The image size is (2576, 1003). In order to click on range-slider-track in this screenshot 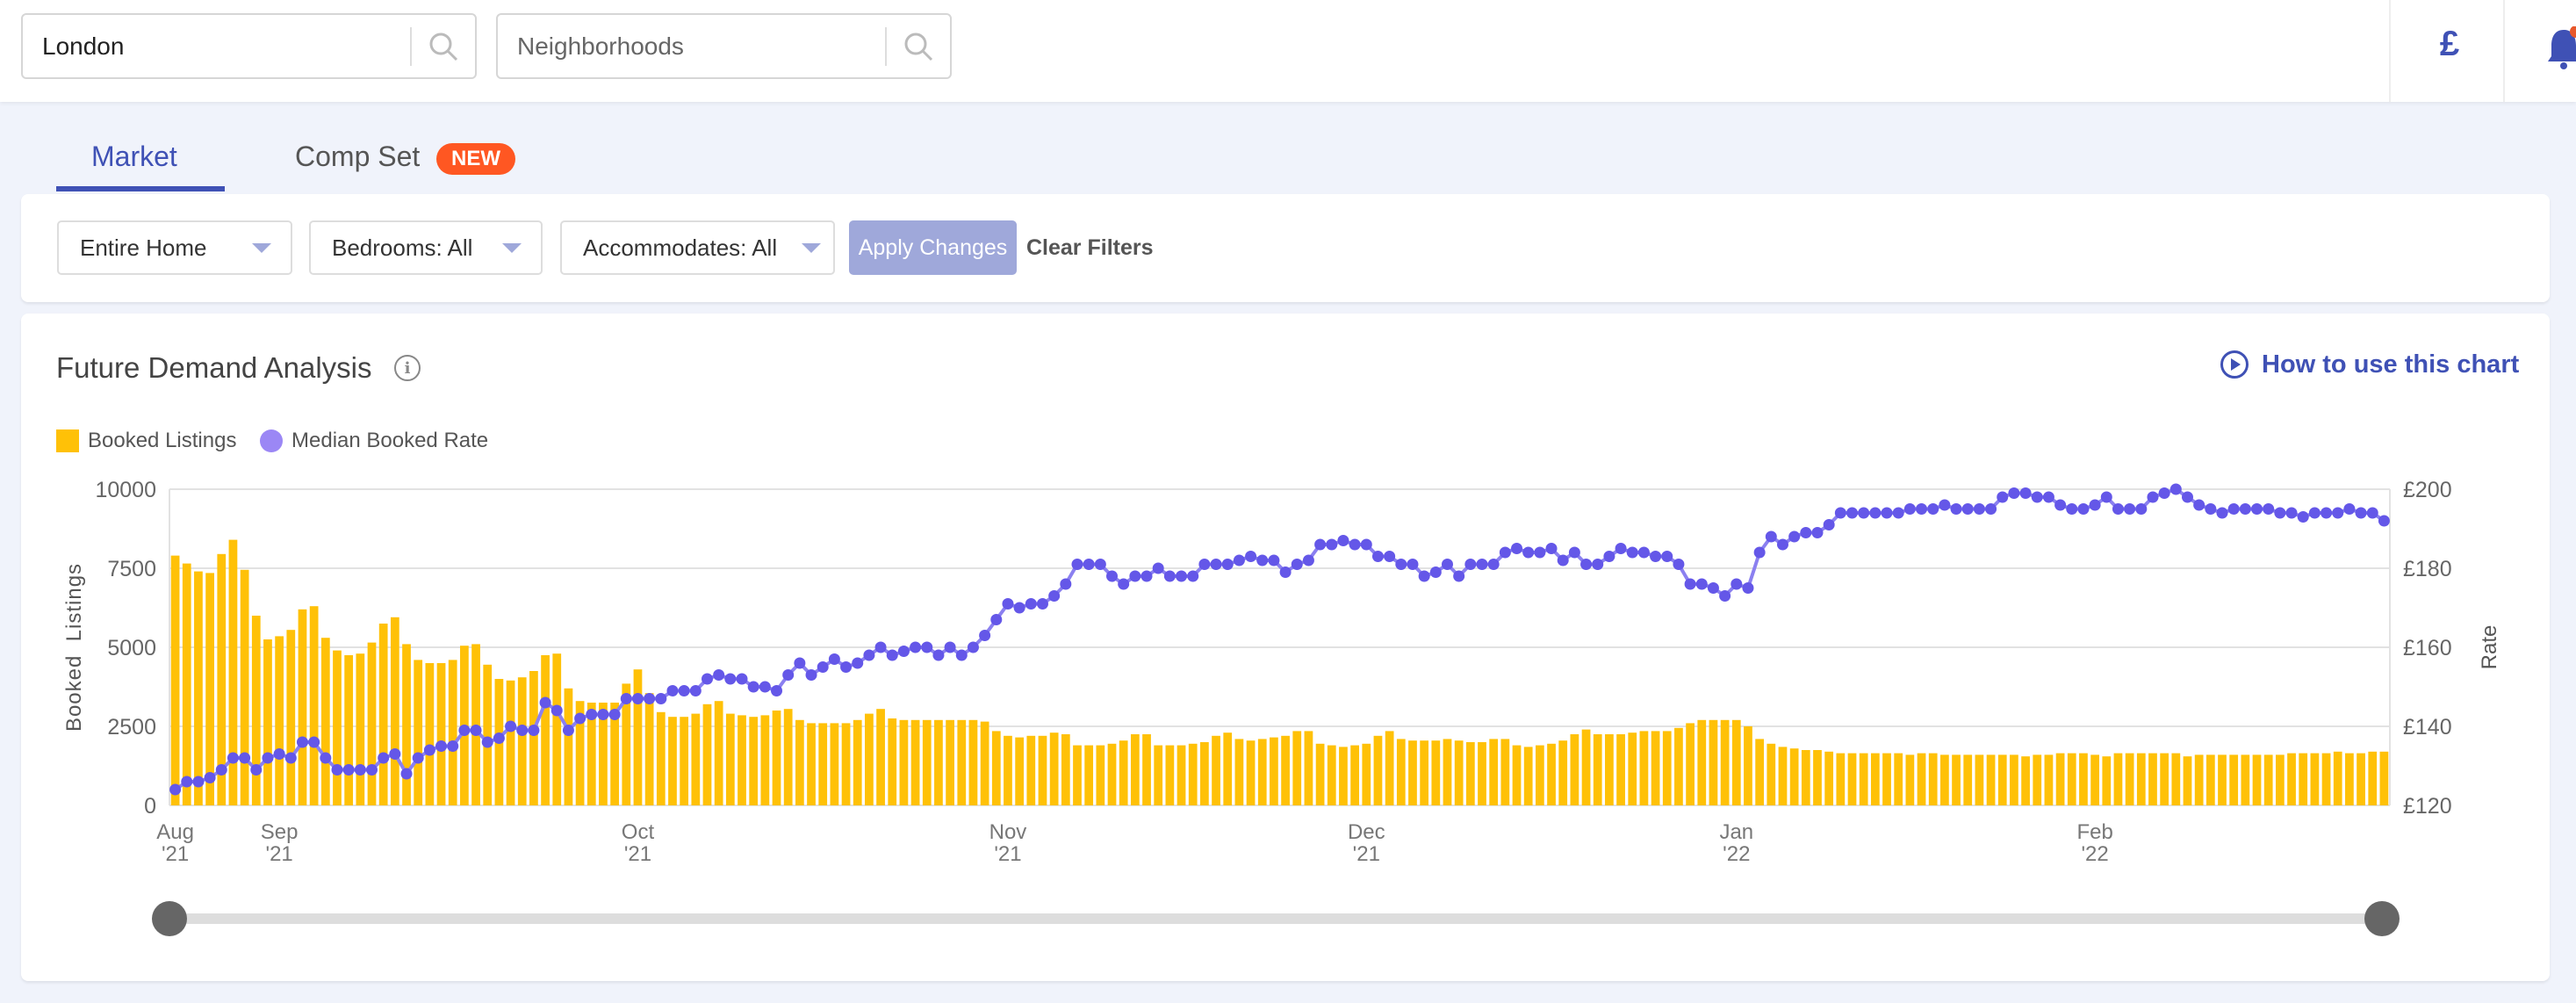, I will do `click(1275, 918)`.